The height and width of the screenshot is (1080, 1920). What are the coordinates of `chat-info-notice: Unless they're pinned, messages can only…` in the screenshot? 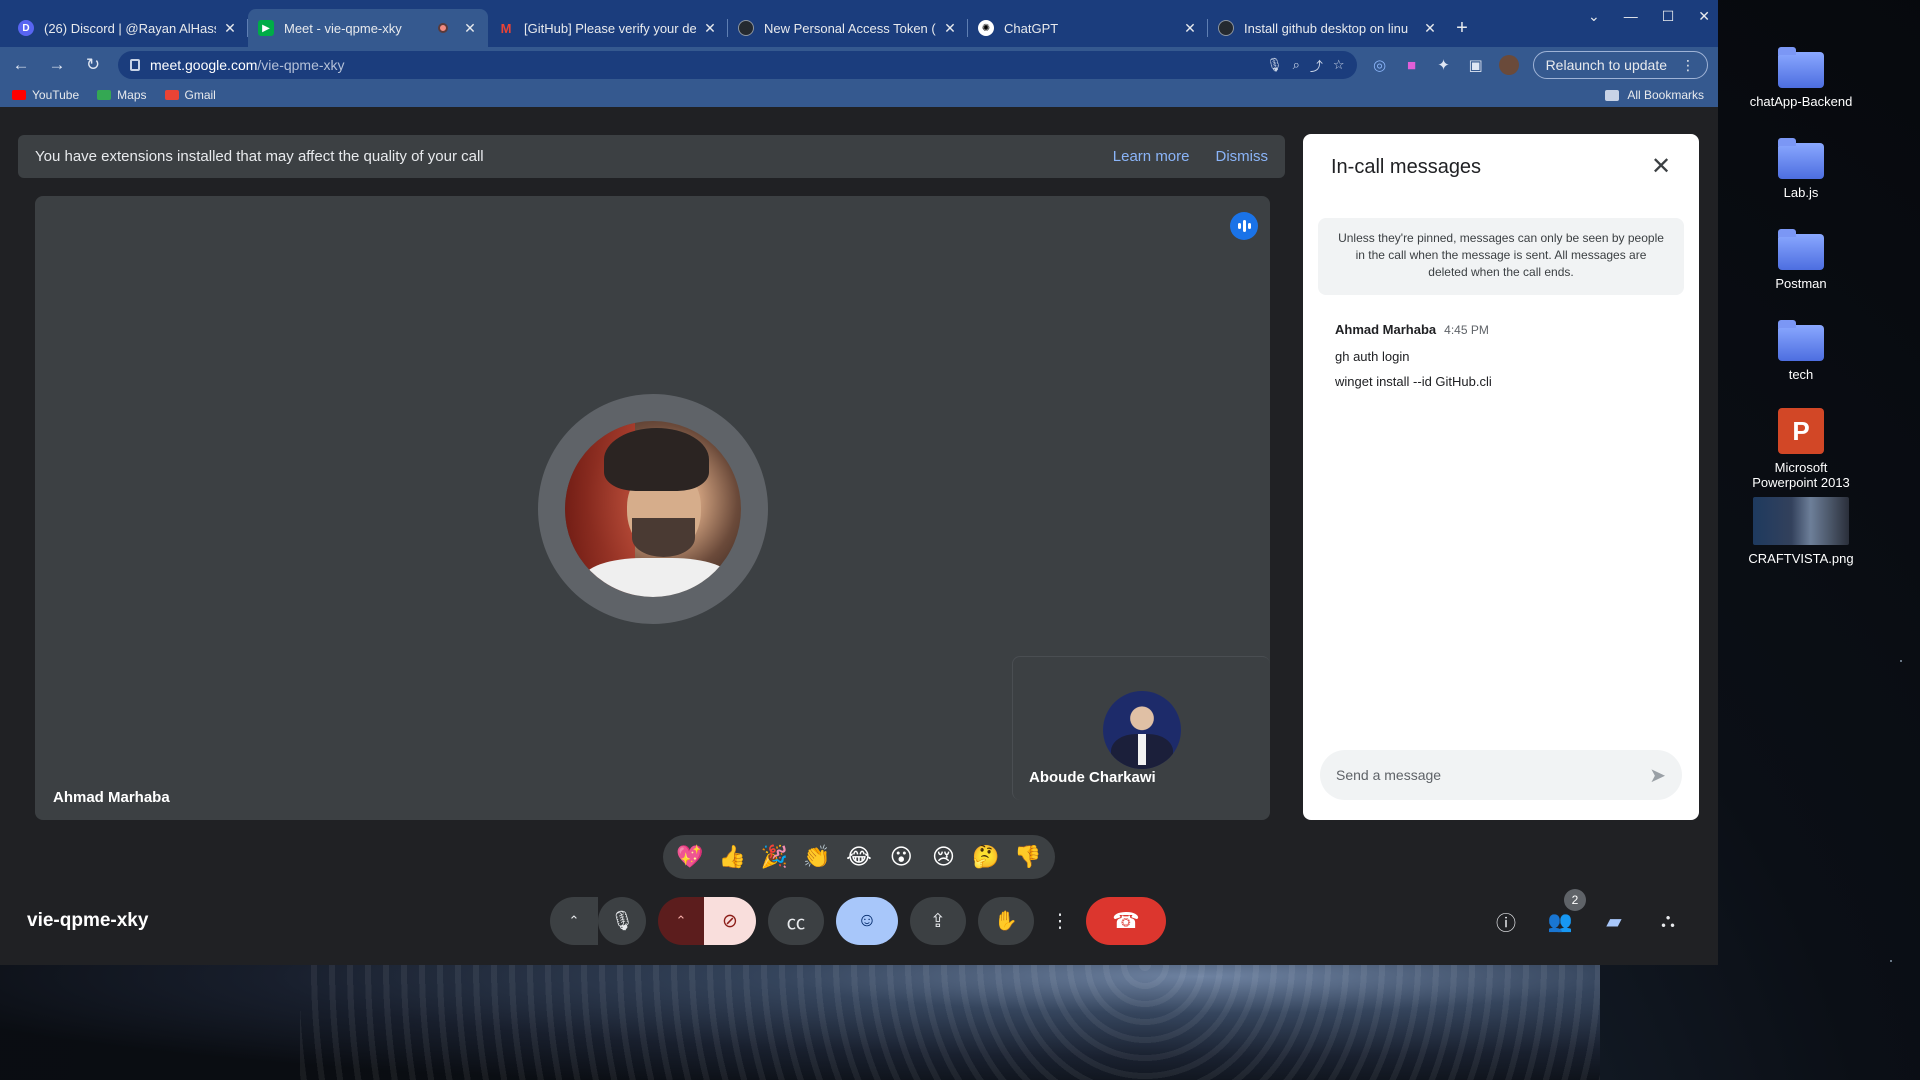 It's located at (1501, 256).